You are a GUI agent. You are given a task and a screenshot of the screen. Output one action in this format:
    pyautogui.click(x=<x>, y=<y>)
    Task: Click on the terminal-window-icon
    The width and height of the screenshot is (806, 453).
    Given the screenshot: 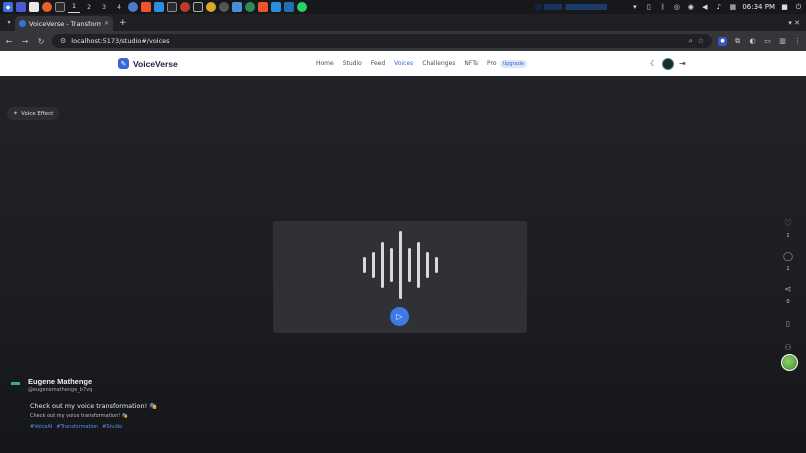 What is the action you would take?
    pyautogui.click(x=198, y=7)
    